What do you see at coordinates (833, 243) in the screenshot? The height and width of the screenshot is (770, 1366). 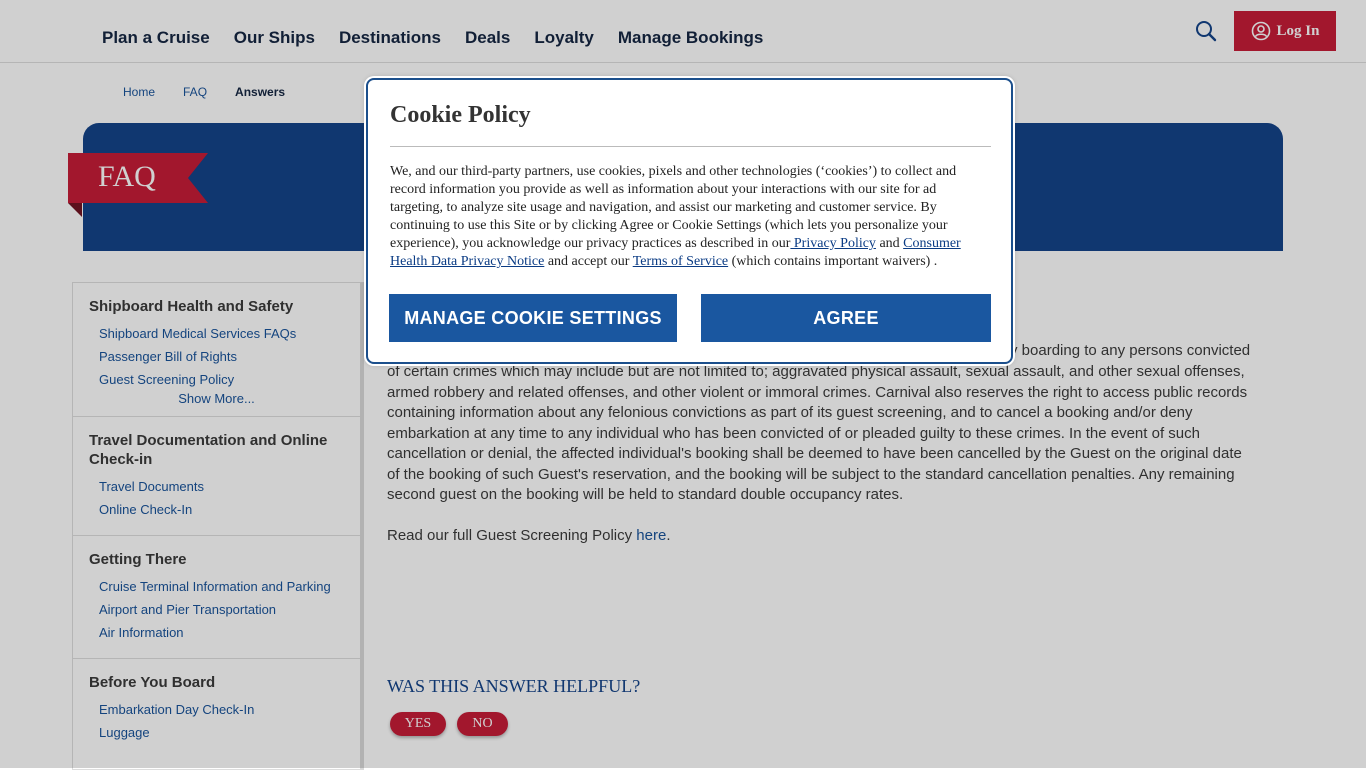 I see `privacy-policy-link: Privacy Policy` at bounding box center [833, 243].